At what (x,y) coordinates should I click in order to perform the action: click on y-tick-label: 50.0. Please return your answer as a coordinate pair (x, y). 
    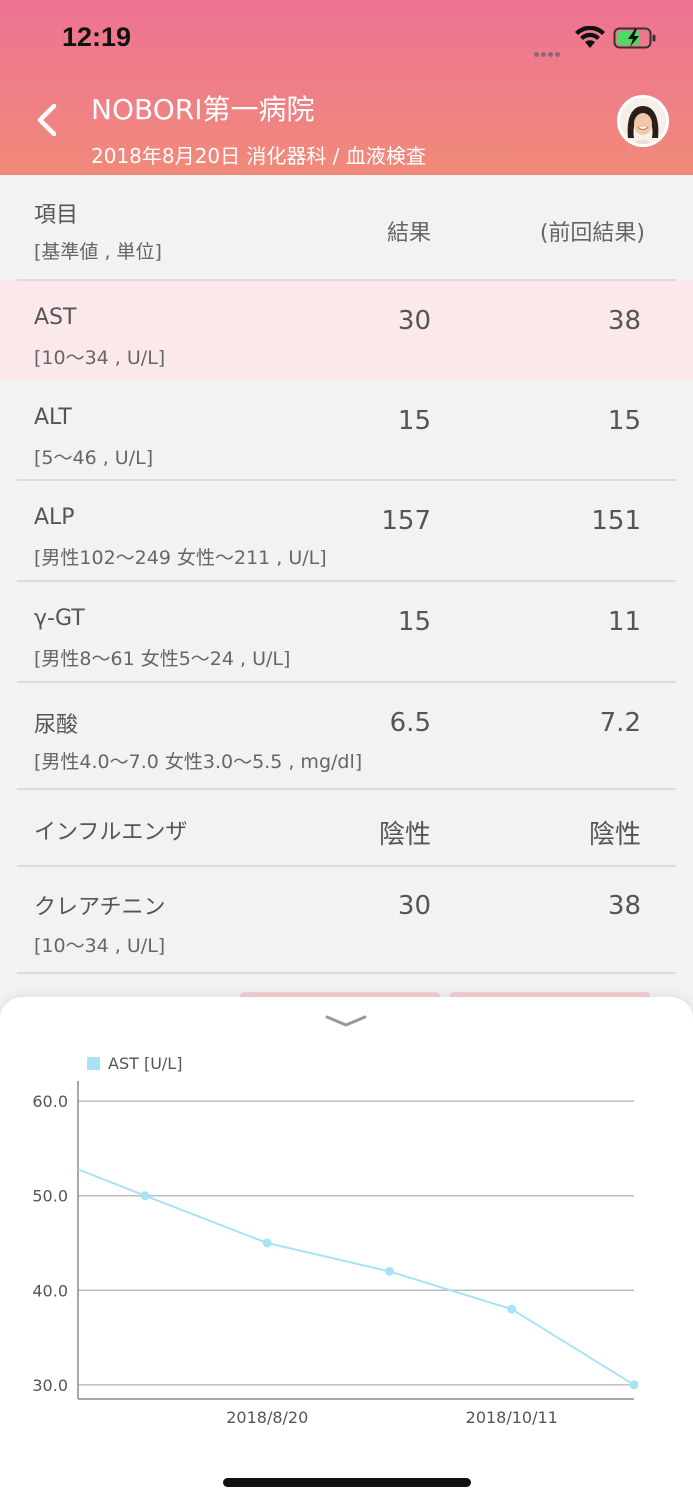
    Looking at the image, I should click on (50, 1196).